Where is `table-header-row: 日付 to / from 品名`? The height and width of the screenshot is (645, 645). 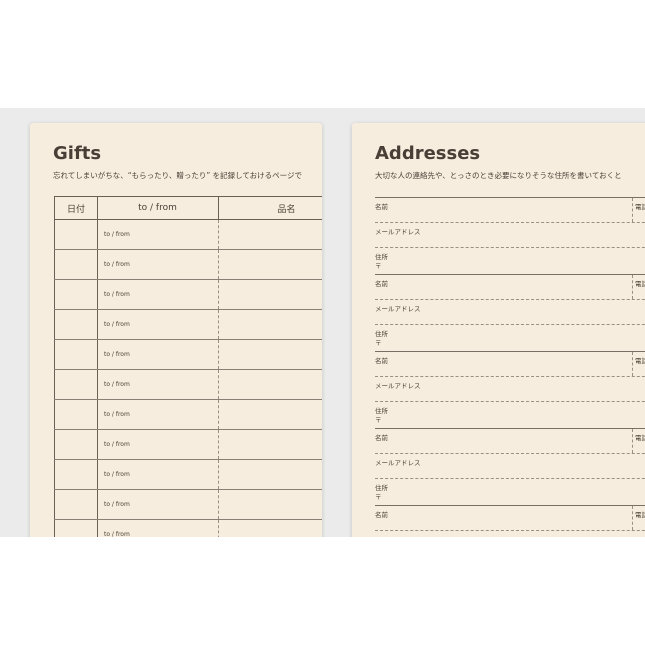 table-header-row: 日付 to / from 品名 is located at coordinates (188, 208).